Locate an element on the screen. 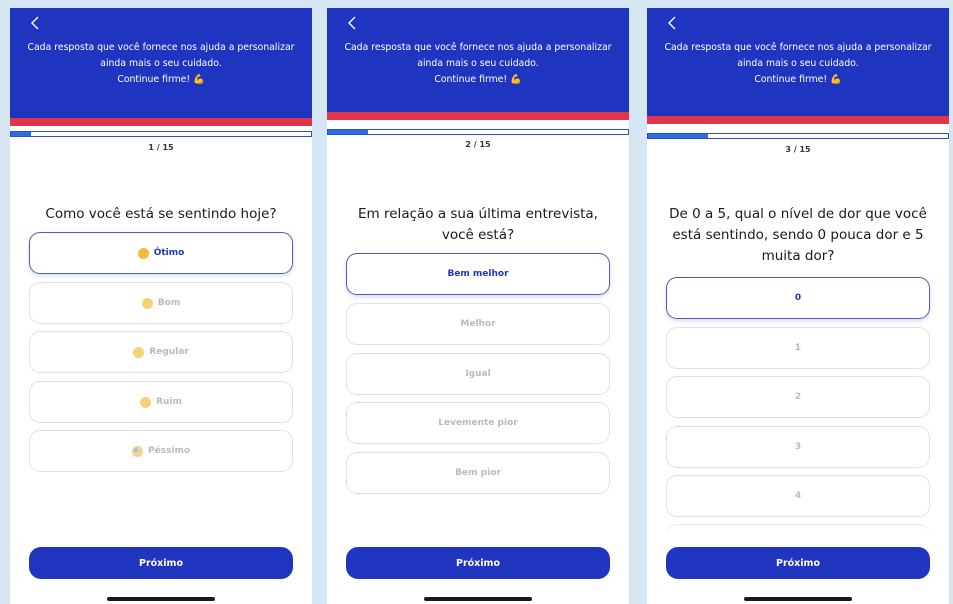 The width and height of the screenshot is (953, 604). option-label: 1 is located at coordinates (798, 348).